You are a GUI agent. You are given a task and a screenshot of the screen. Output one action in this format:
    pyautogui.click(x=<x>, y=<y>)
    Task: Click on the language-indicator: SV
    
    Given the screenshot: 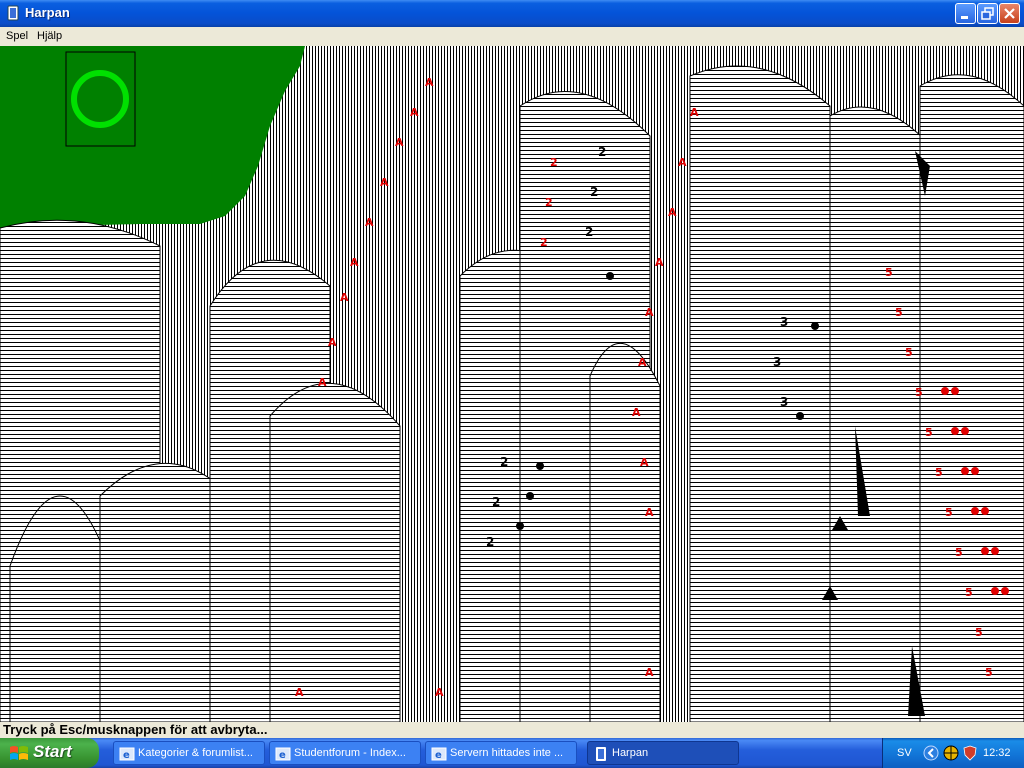 What is the action you would take?
    pyautogui.click(x=904, y=753)
    